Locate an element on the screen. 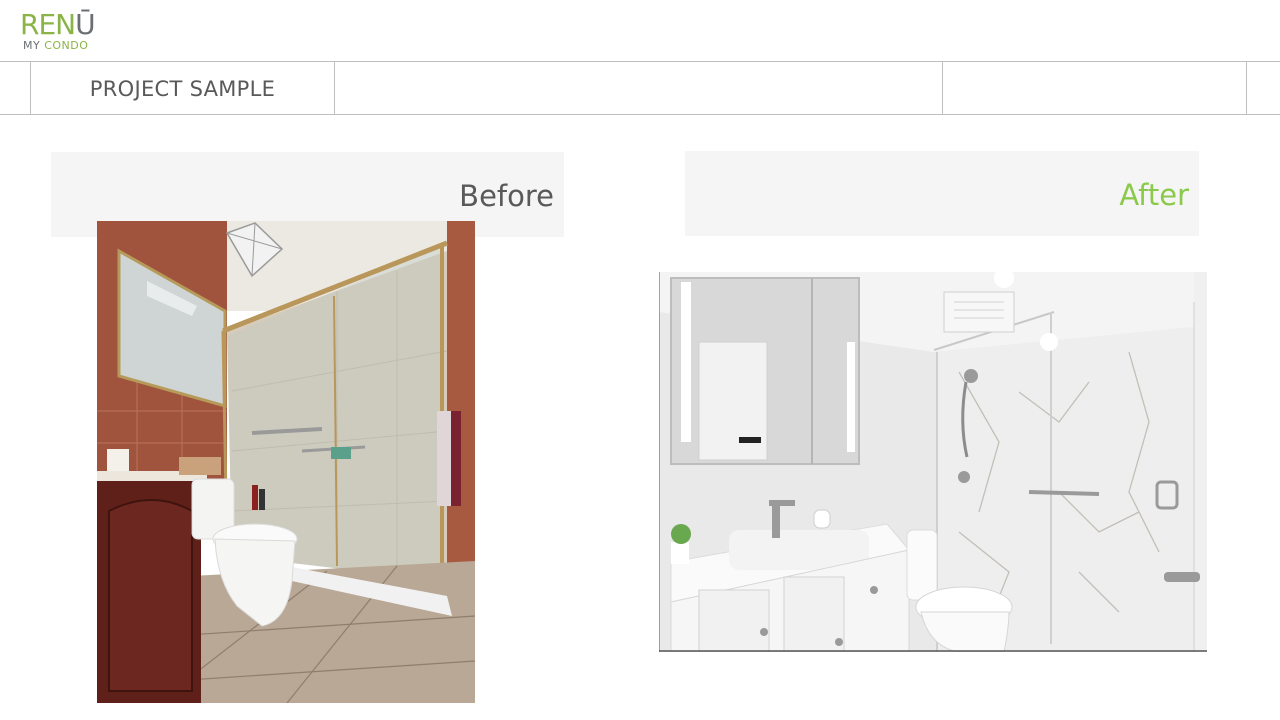 The height and width of the screenshot is (720, 1280). header-band: PROJECT SAMPLE is located at coordinates (640, 88).